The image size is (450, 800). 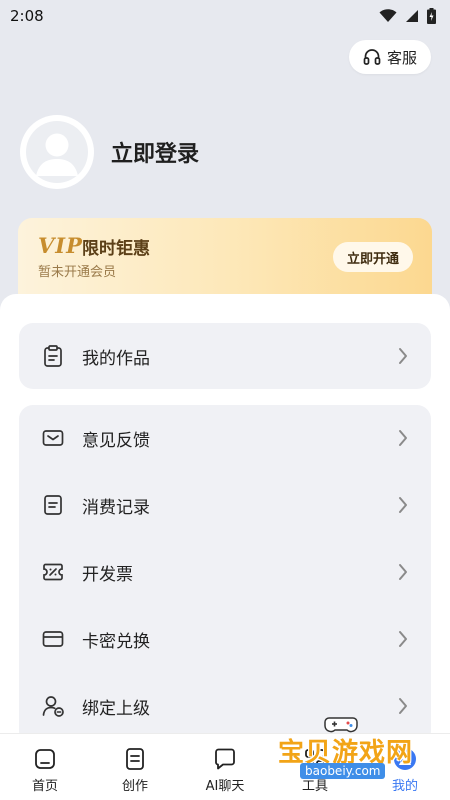 I want to click on tab-label: 首页, so click(x=44, y=786).